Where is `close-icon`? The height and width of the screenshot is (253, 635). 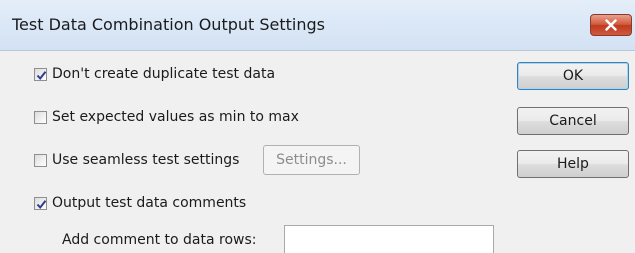
close-icon is located at coordinates (611, 25).